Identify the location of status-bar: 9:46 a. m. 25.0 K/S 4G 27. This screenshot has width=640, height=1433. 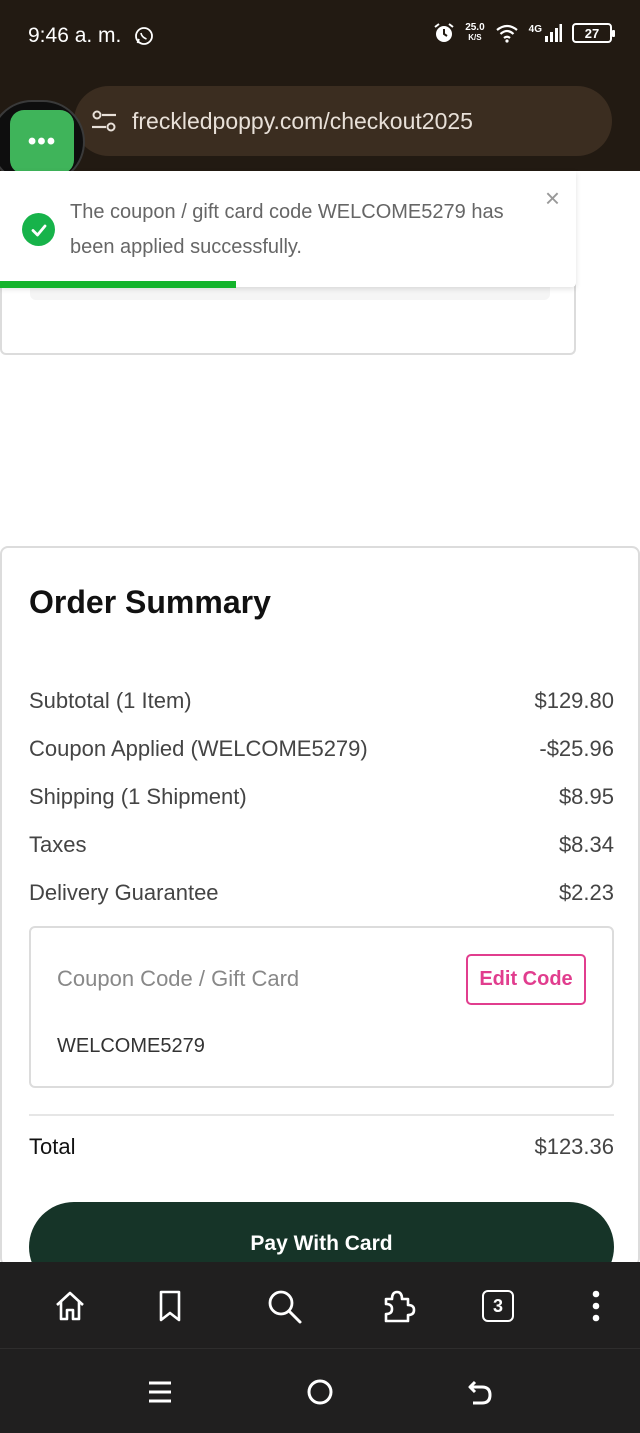
(320, 36).